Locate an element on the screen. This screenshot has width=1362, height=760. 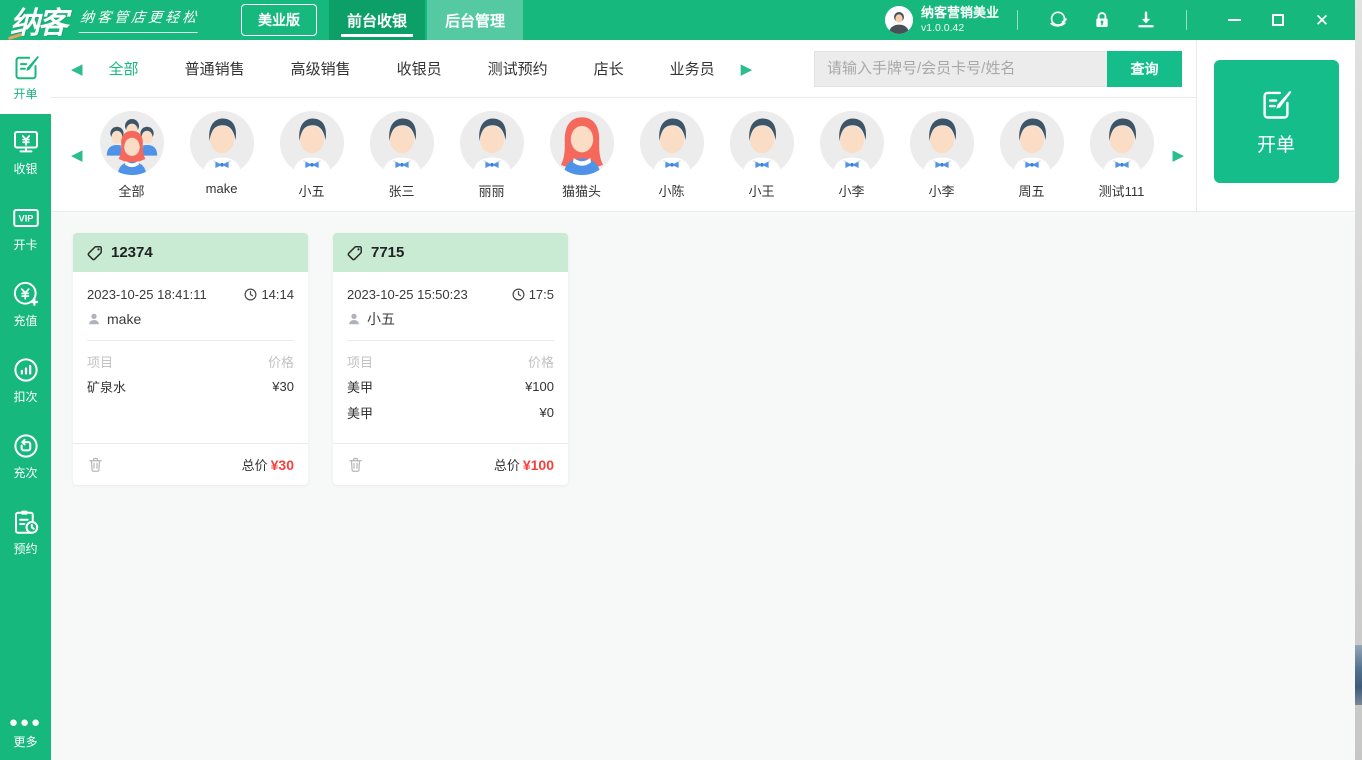
role-filter-bar: ◀ 全部 普通销售 高级销售 收银员 测试预约 店长 业务员 ▶ 查询 is located at coordinates (623, 69).